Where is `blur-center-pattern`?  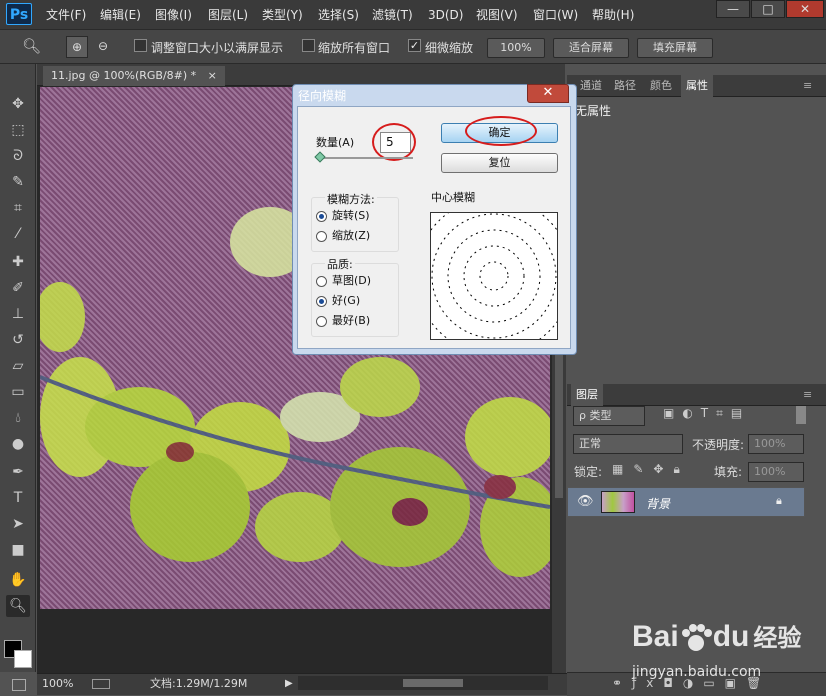 blur-center-pattern is located at coordinates (494, 276).